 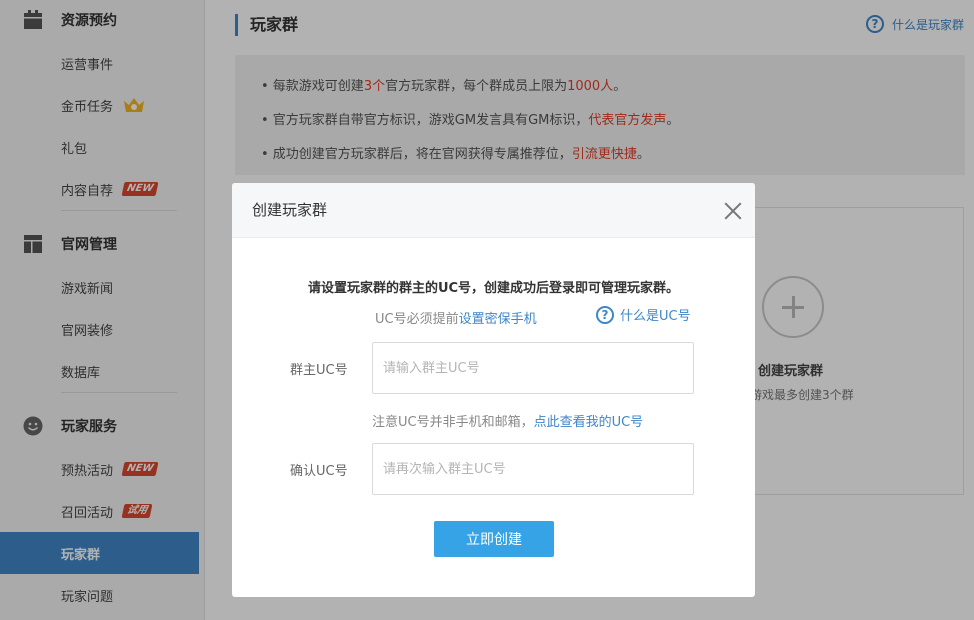 I want to click on uc-hint-text: UC号必须提前, so click(x=417, y=319).